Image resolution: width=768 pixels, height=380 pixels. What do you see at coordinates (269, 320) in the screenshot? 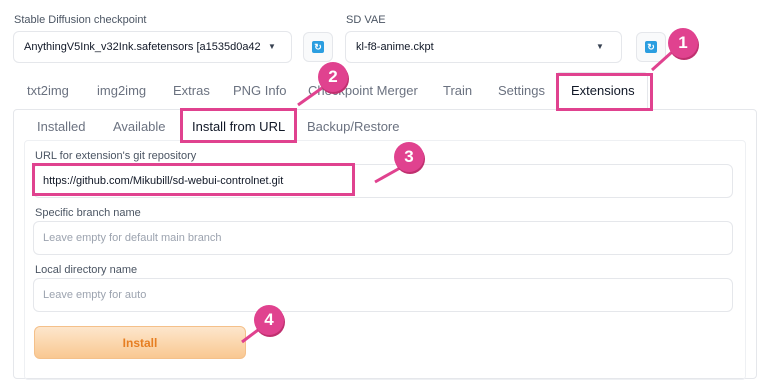
I see `step-badge-4: 4` at bounding box center [269, 320].